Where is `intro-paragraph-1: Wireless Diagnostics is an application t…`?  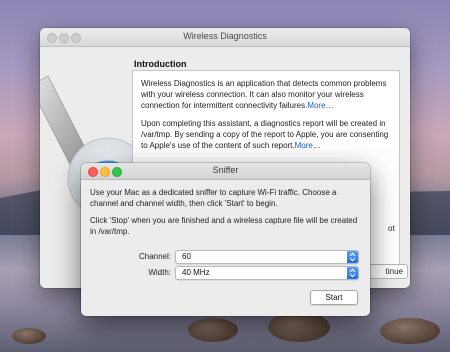 intro-paragraph-1: Wireless Diagnostics is an application t… is located at coordinates (264, 94).